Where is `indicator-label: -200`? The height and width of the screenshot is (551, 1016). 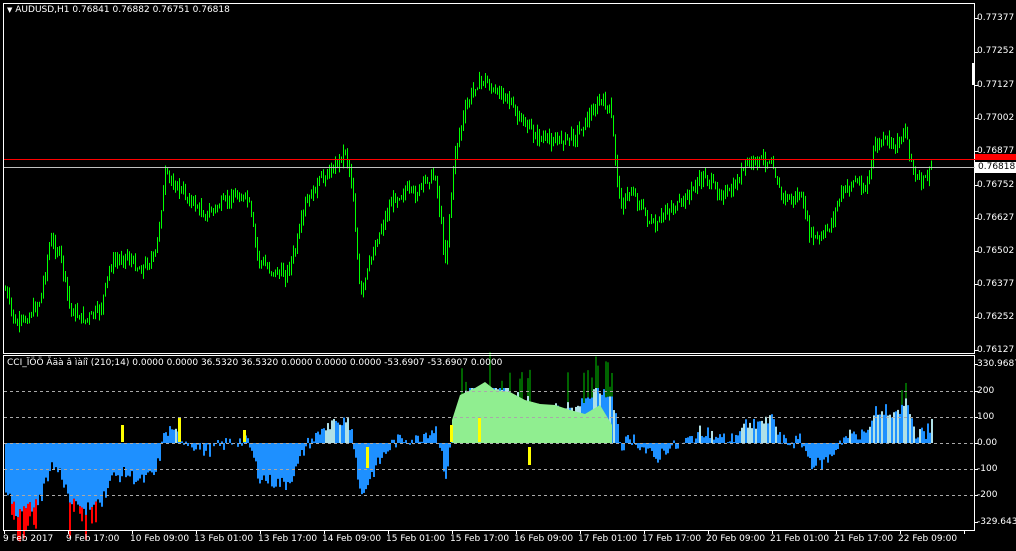 indicator-label: -200 is located at coordinates (987, 495).